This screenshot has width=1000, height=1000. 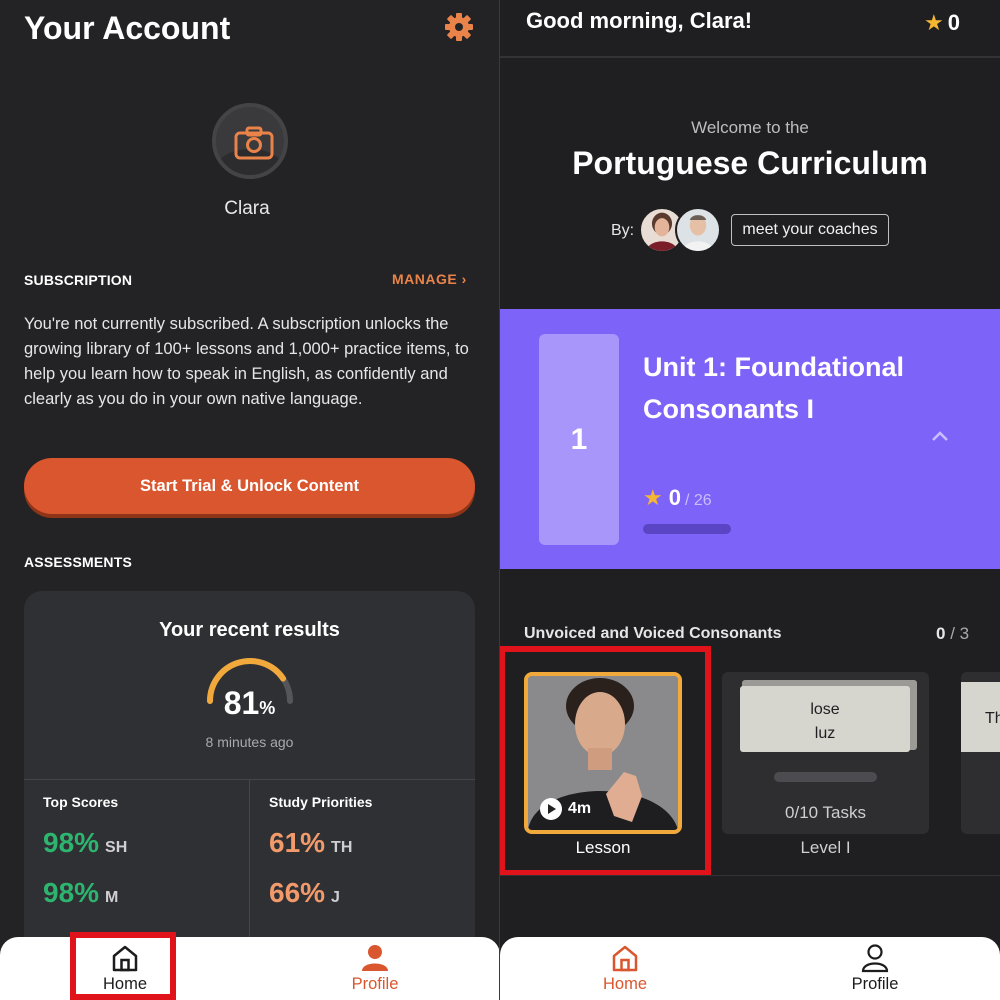 What do you see at coordinates (980, 717) in the screenshot?
I see `flashcard-peek: Th` at bounding box center [980, 717].